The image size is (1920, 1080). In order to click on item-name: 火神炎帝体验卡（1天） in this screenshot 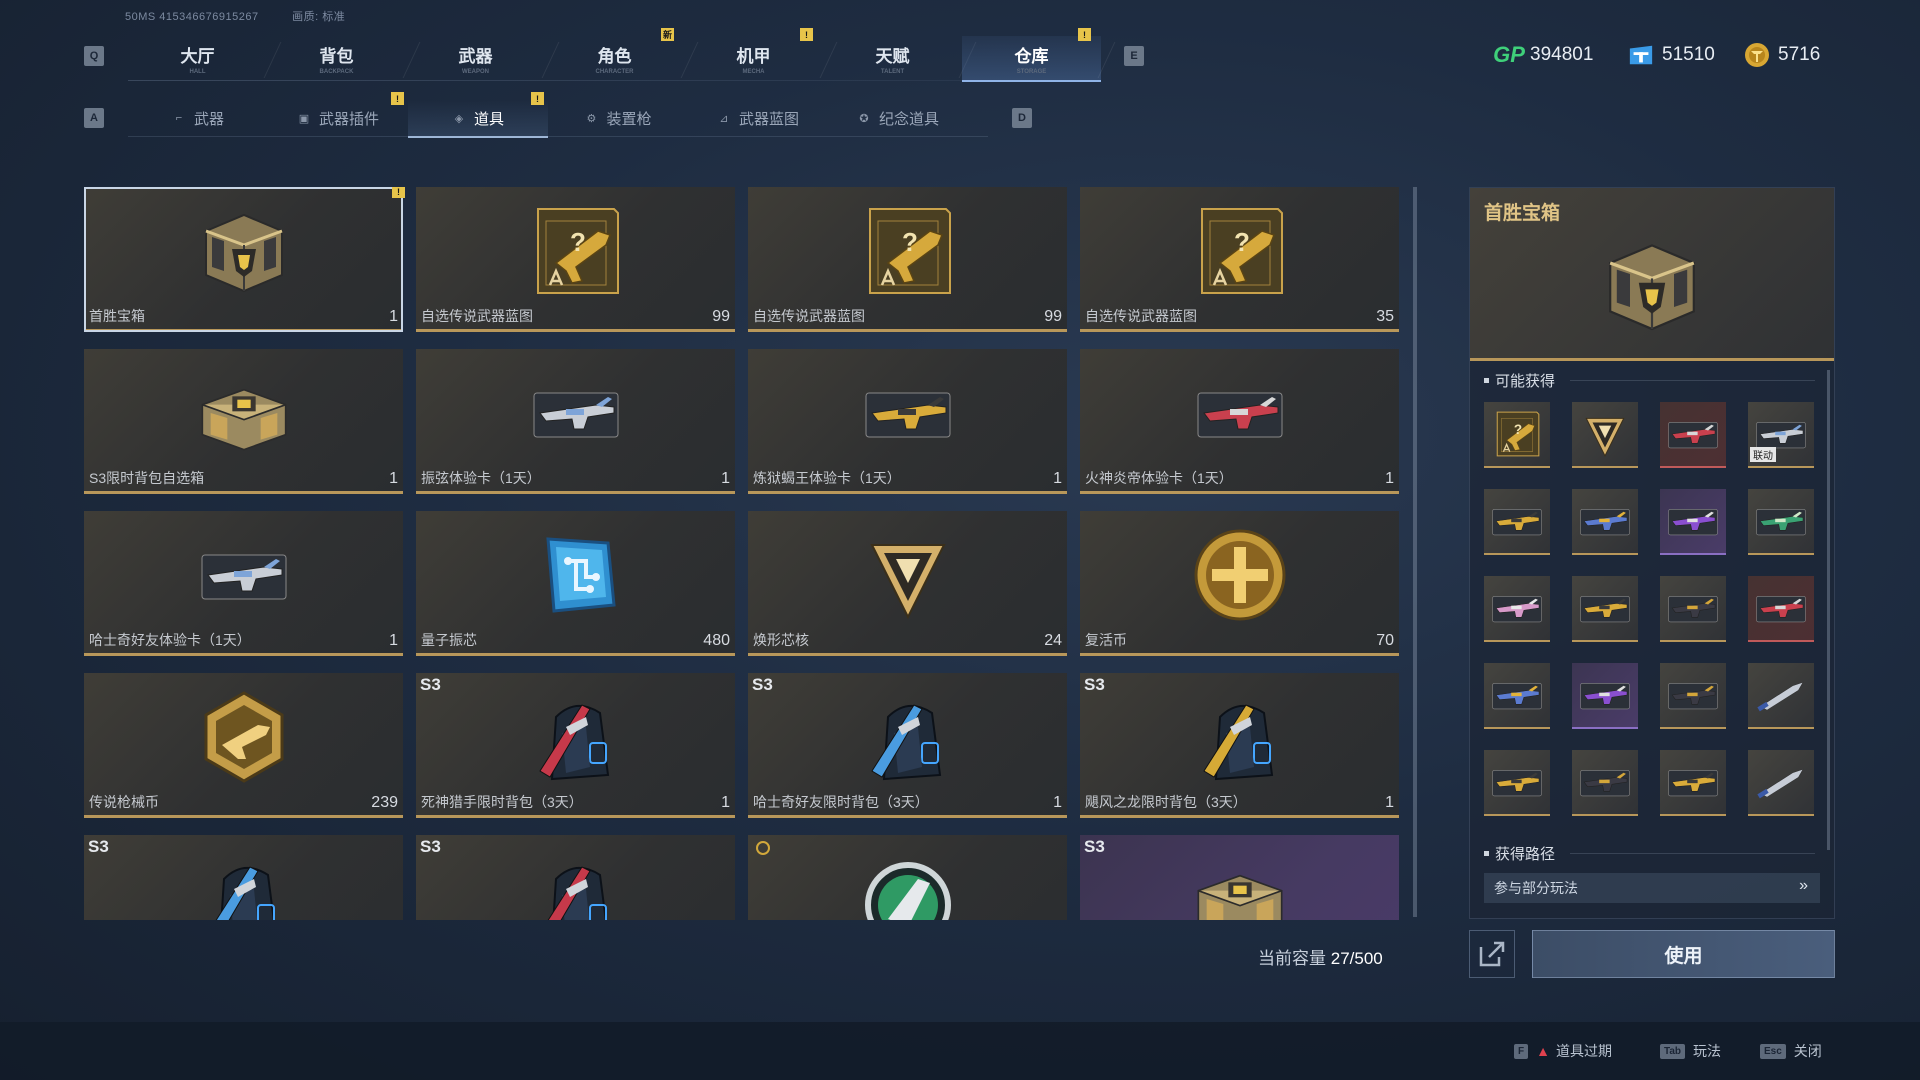, I will do `click(1159, 478)`.